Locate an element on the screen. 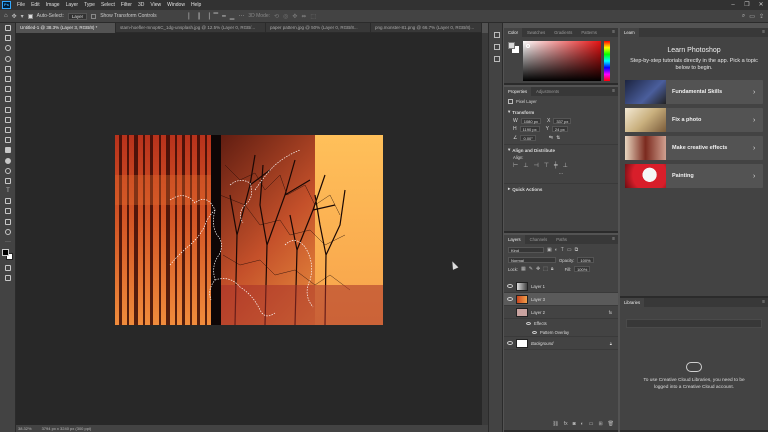 The height and width of the screenshot is (432, 768). tab-patterns: Patterns is located at coordinates (589, 32).